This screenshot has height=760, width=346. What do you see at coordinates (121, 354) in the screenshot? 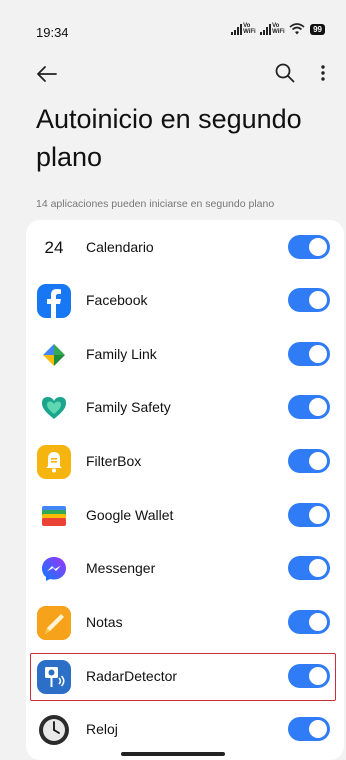
I see `app-name: Family Link` at bounding box center [121, 354].